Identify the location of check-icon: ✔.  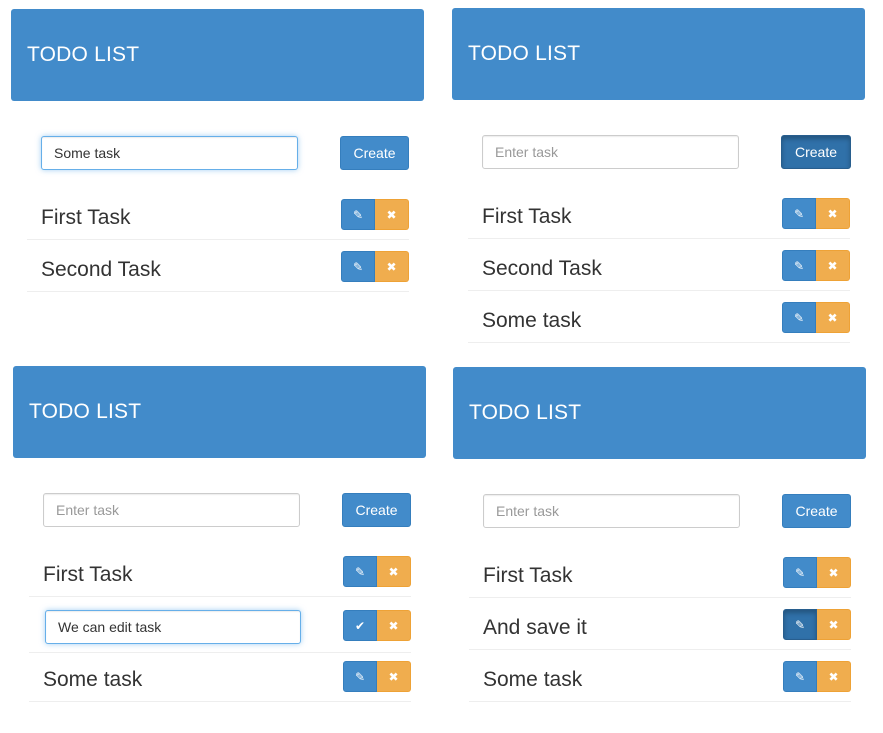
(360, 625).